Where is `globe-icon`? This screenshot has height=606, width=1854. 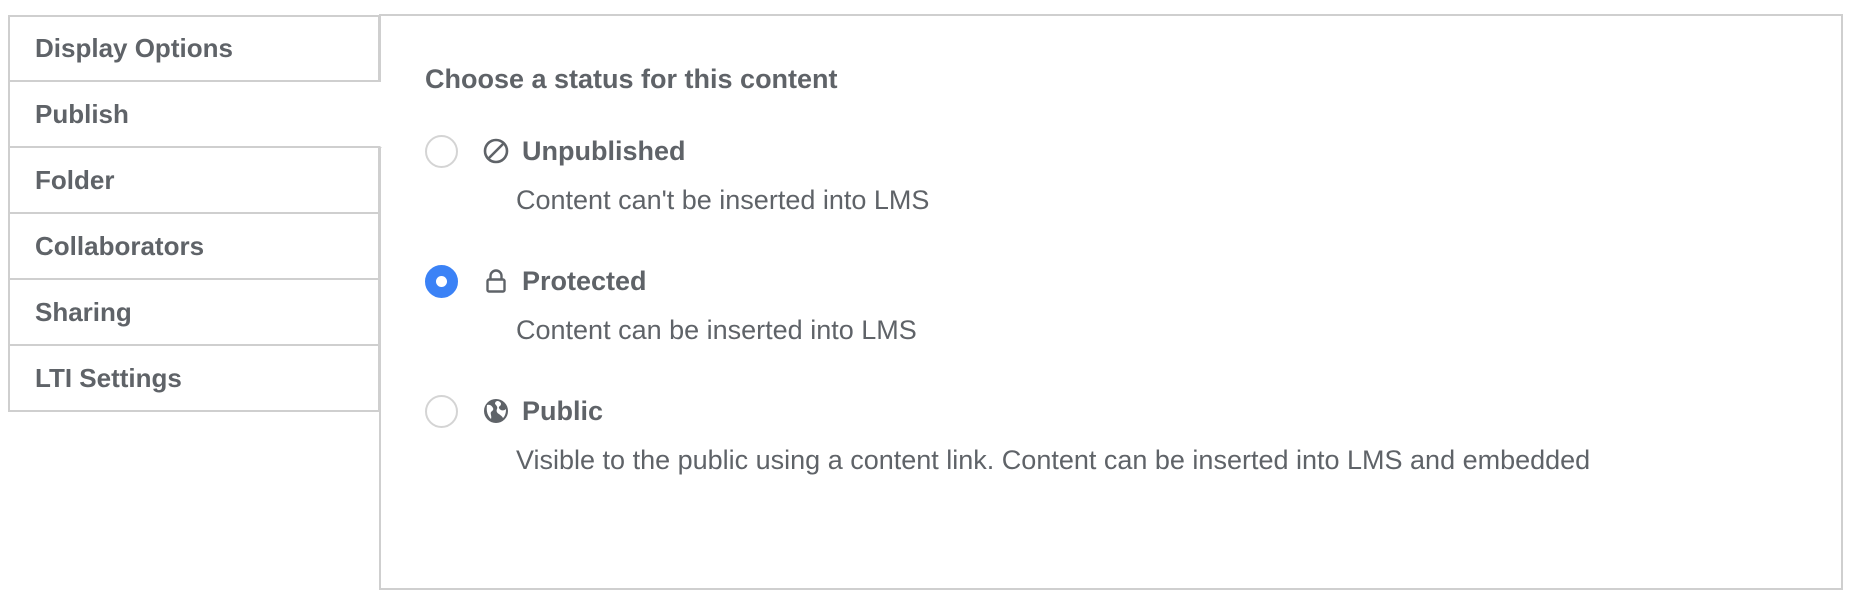
globe-icon is located at coordinates (496, 411).